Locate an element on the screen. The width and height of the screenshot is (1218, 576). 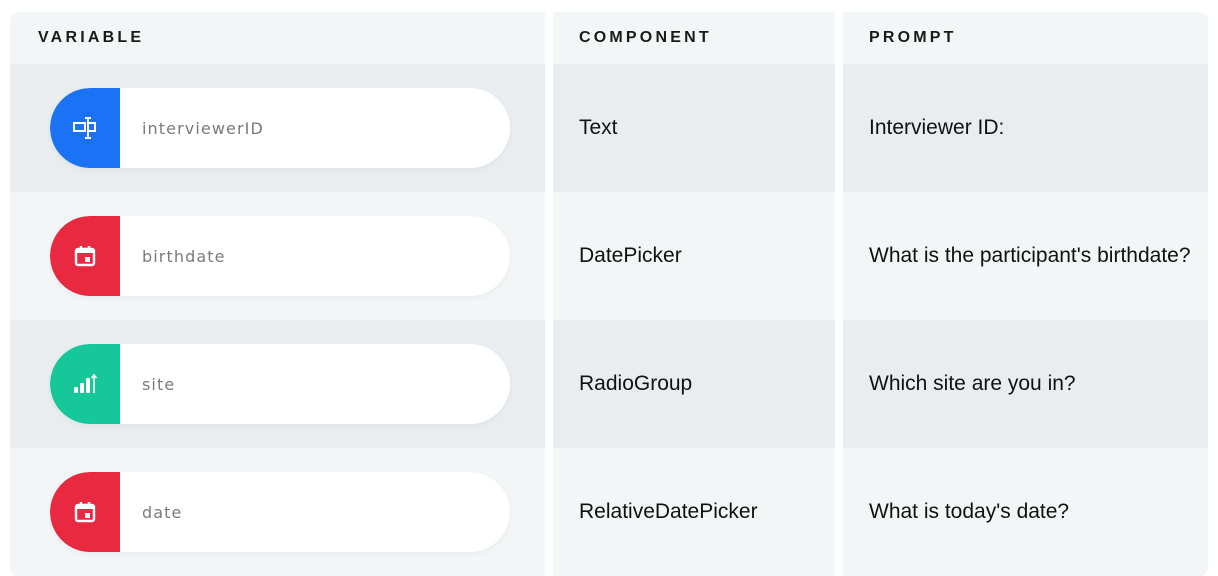
table-row: birthdate is located at coordinates (277, 256).